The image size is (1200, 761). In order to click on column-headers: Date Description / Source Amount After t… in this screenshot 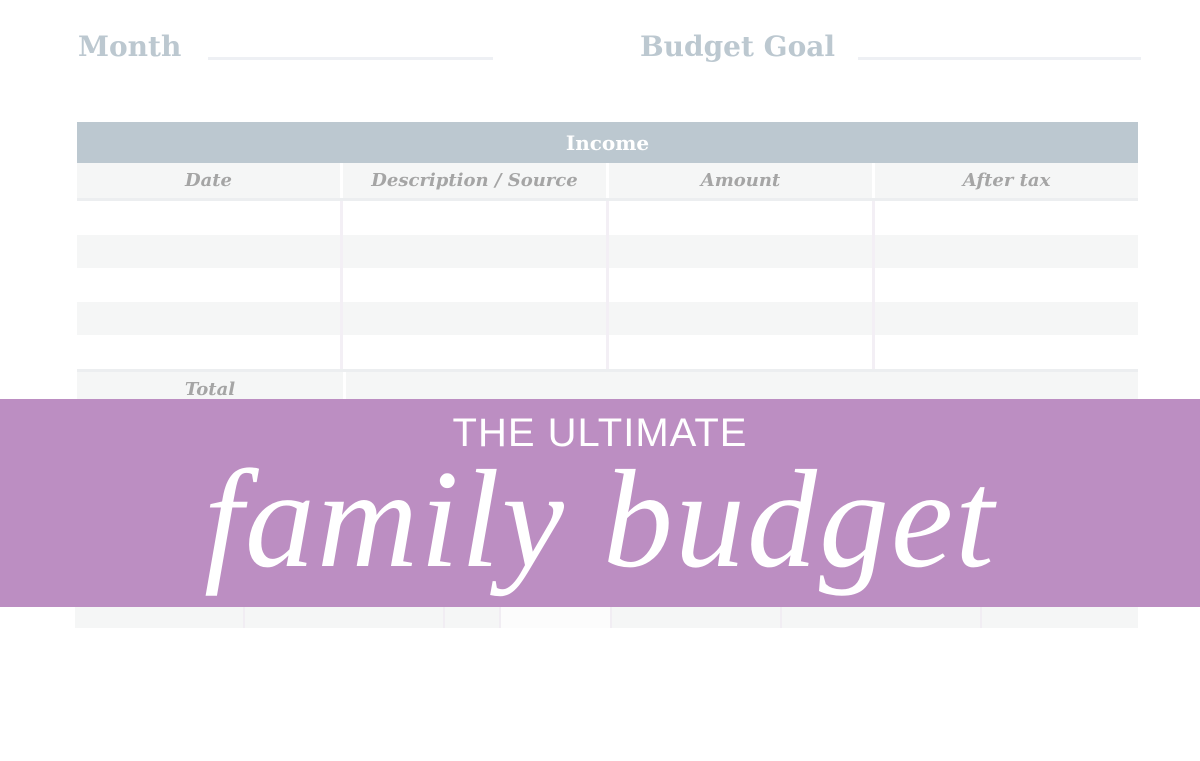, I will do `click(607, 182)`.